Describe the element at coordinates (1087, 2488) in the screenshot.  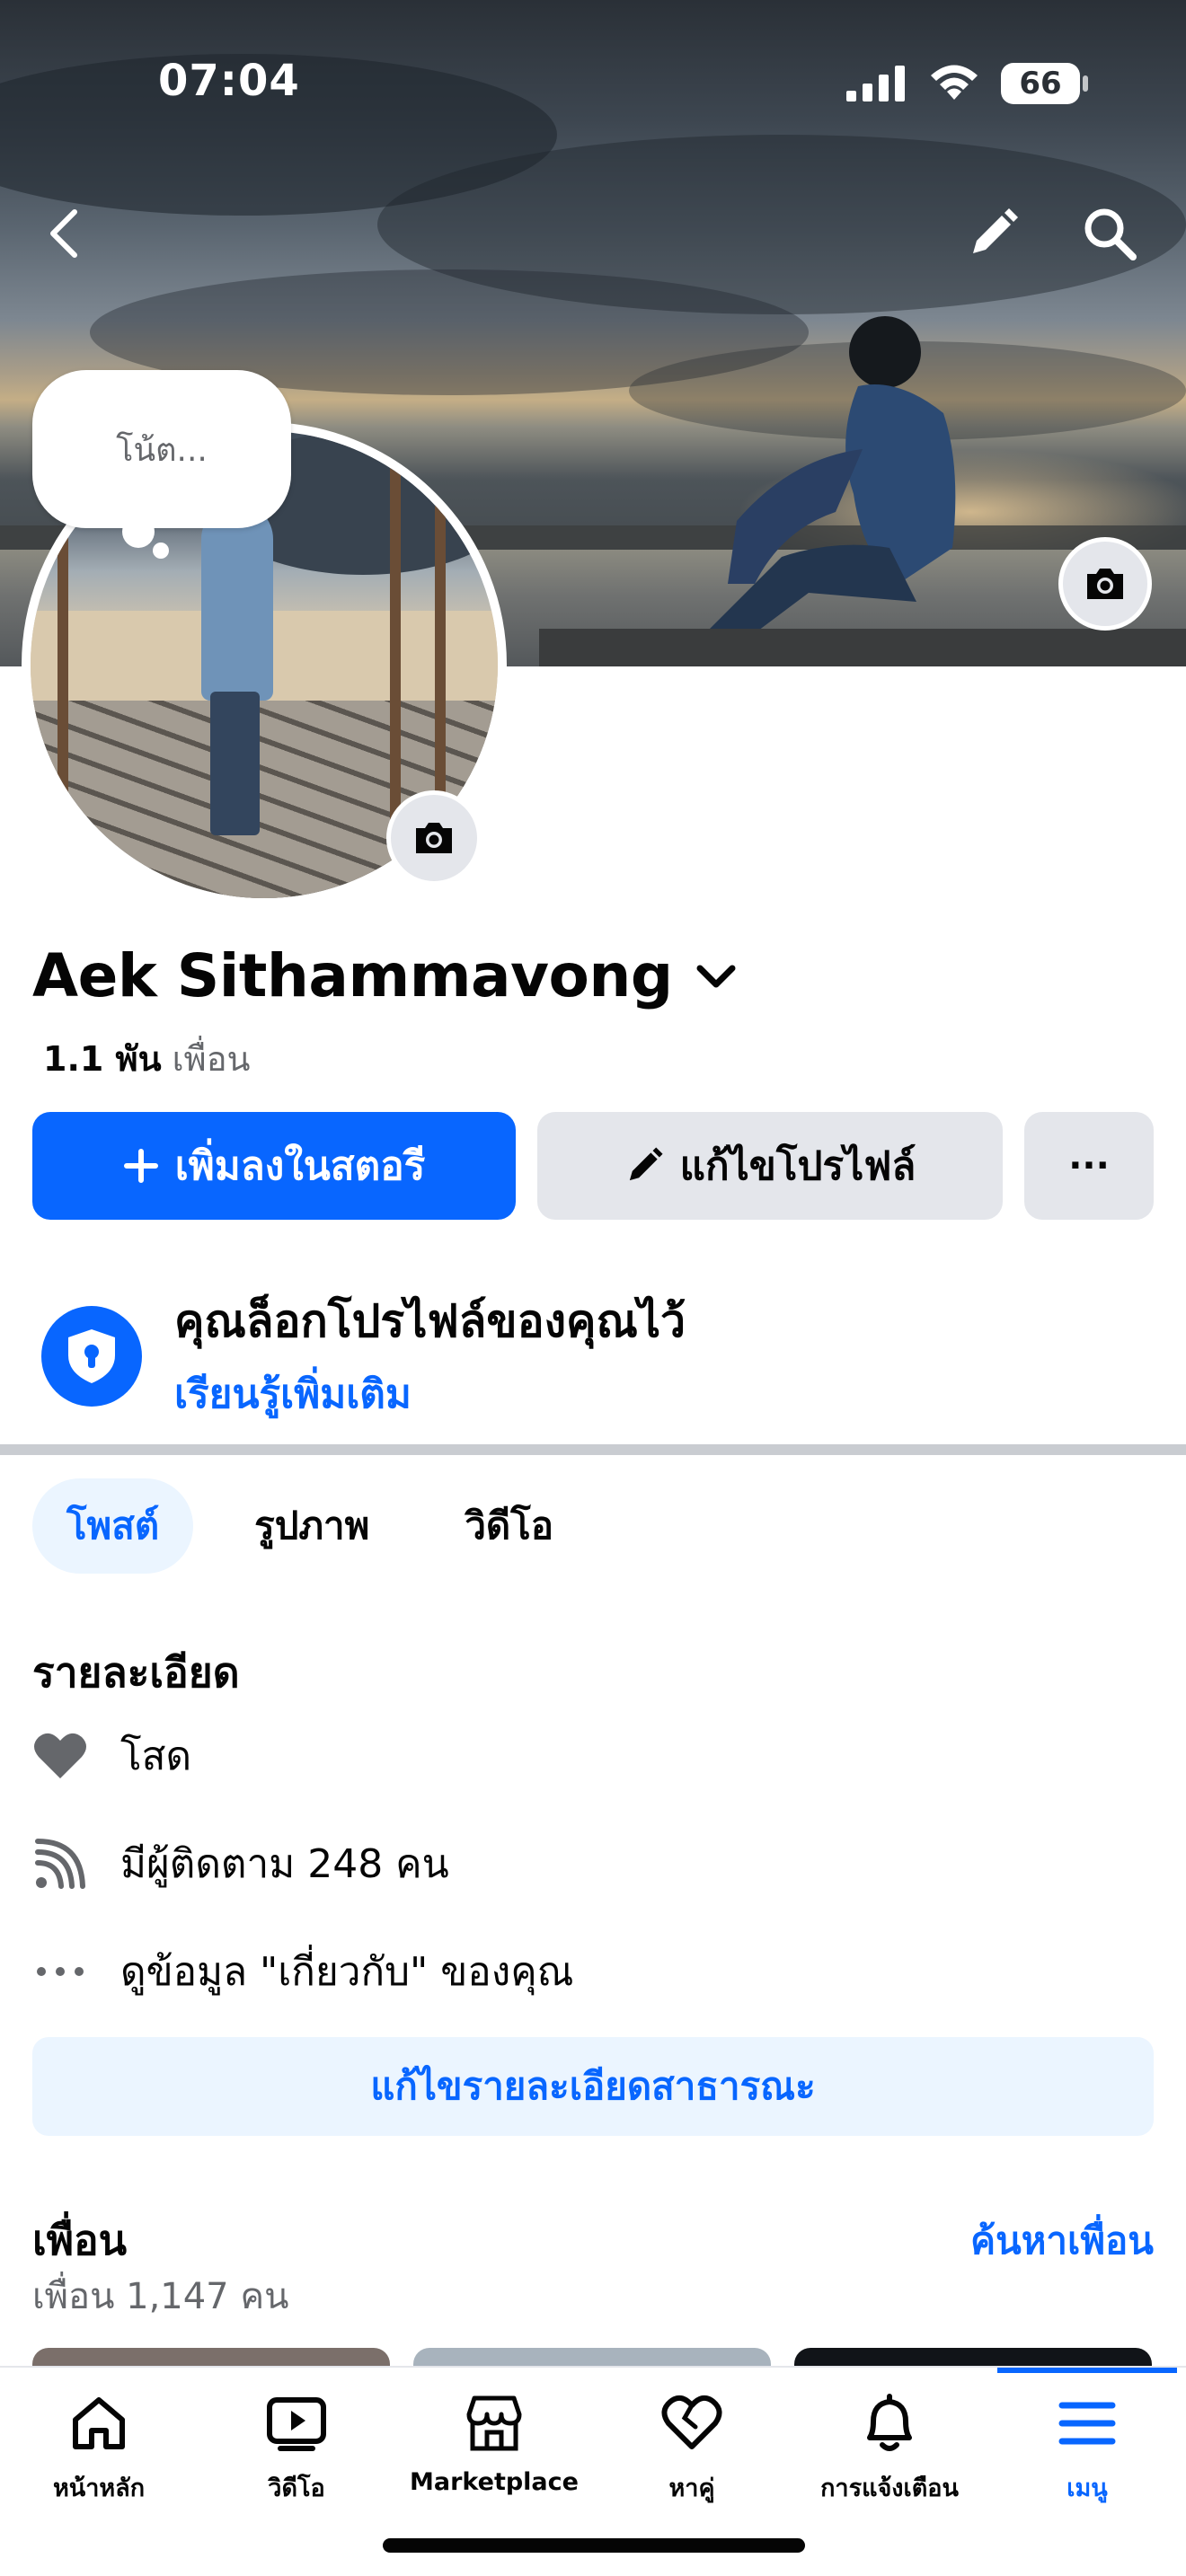
I see `nav-menu-label: เมนู` at that location.